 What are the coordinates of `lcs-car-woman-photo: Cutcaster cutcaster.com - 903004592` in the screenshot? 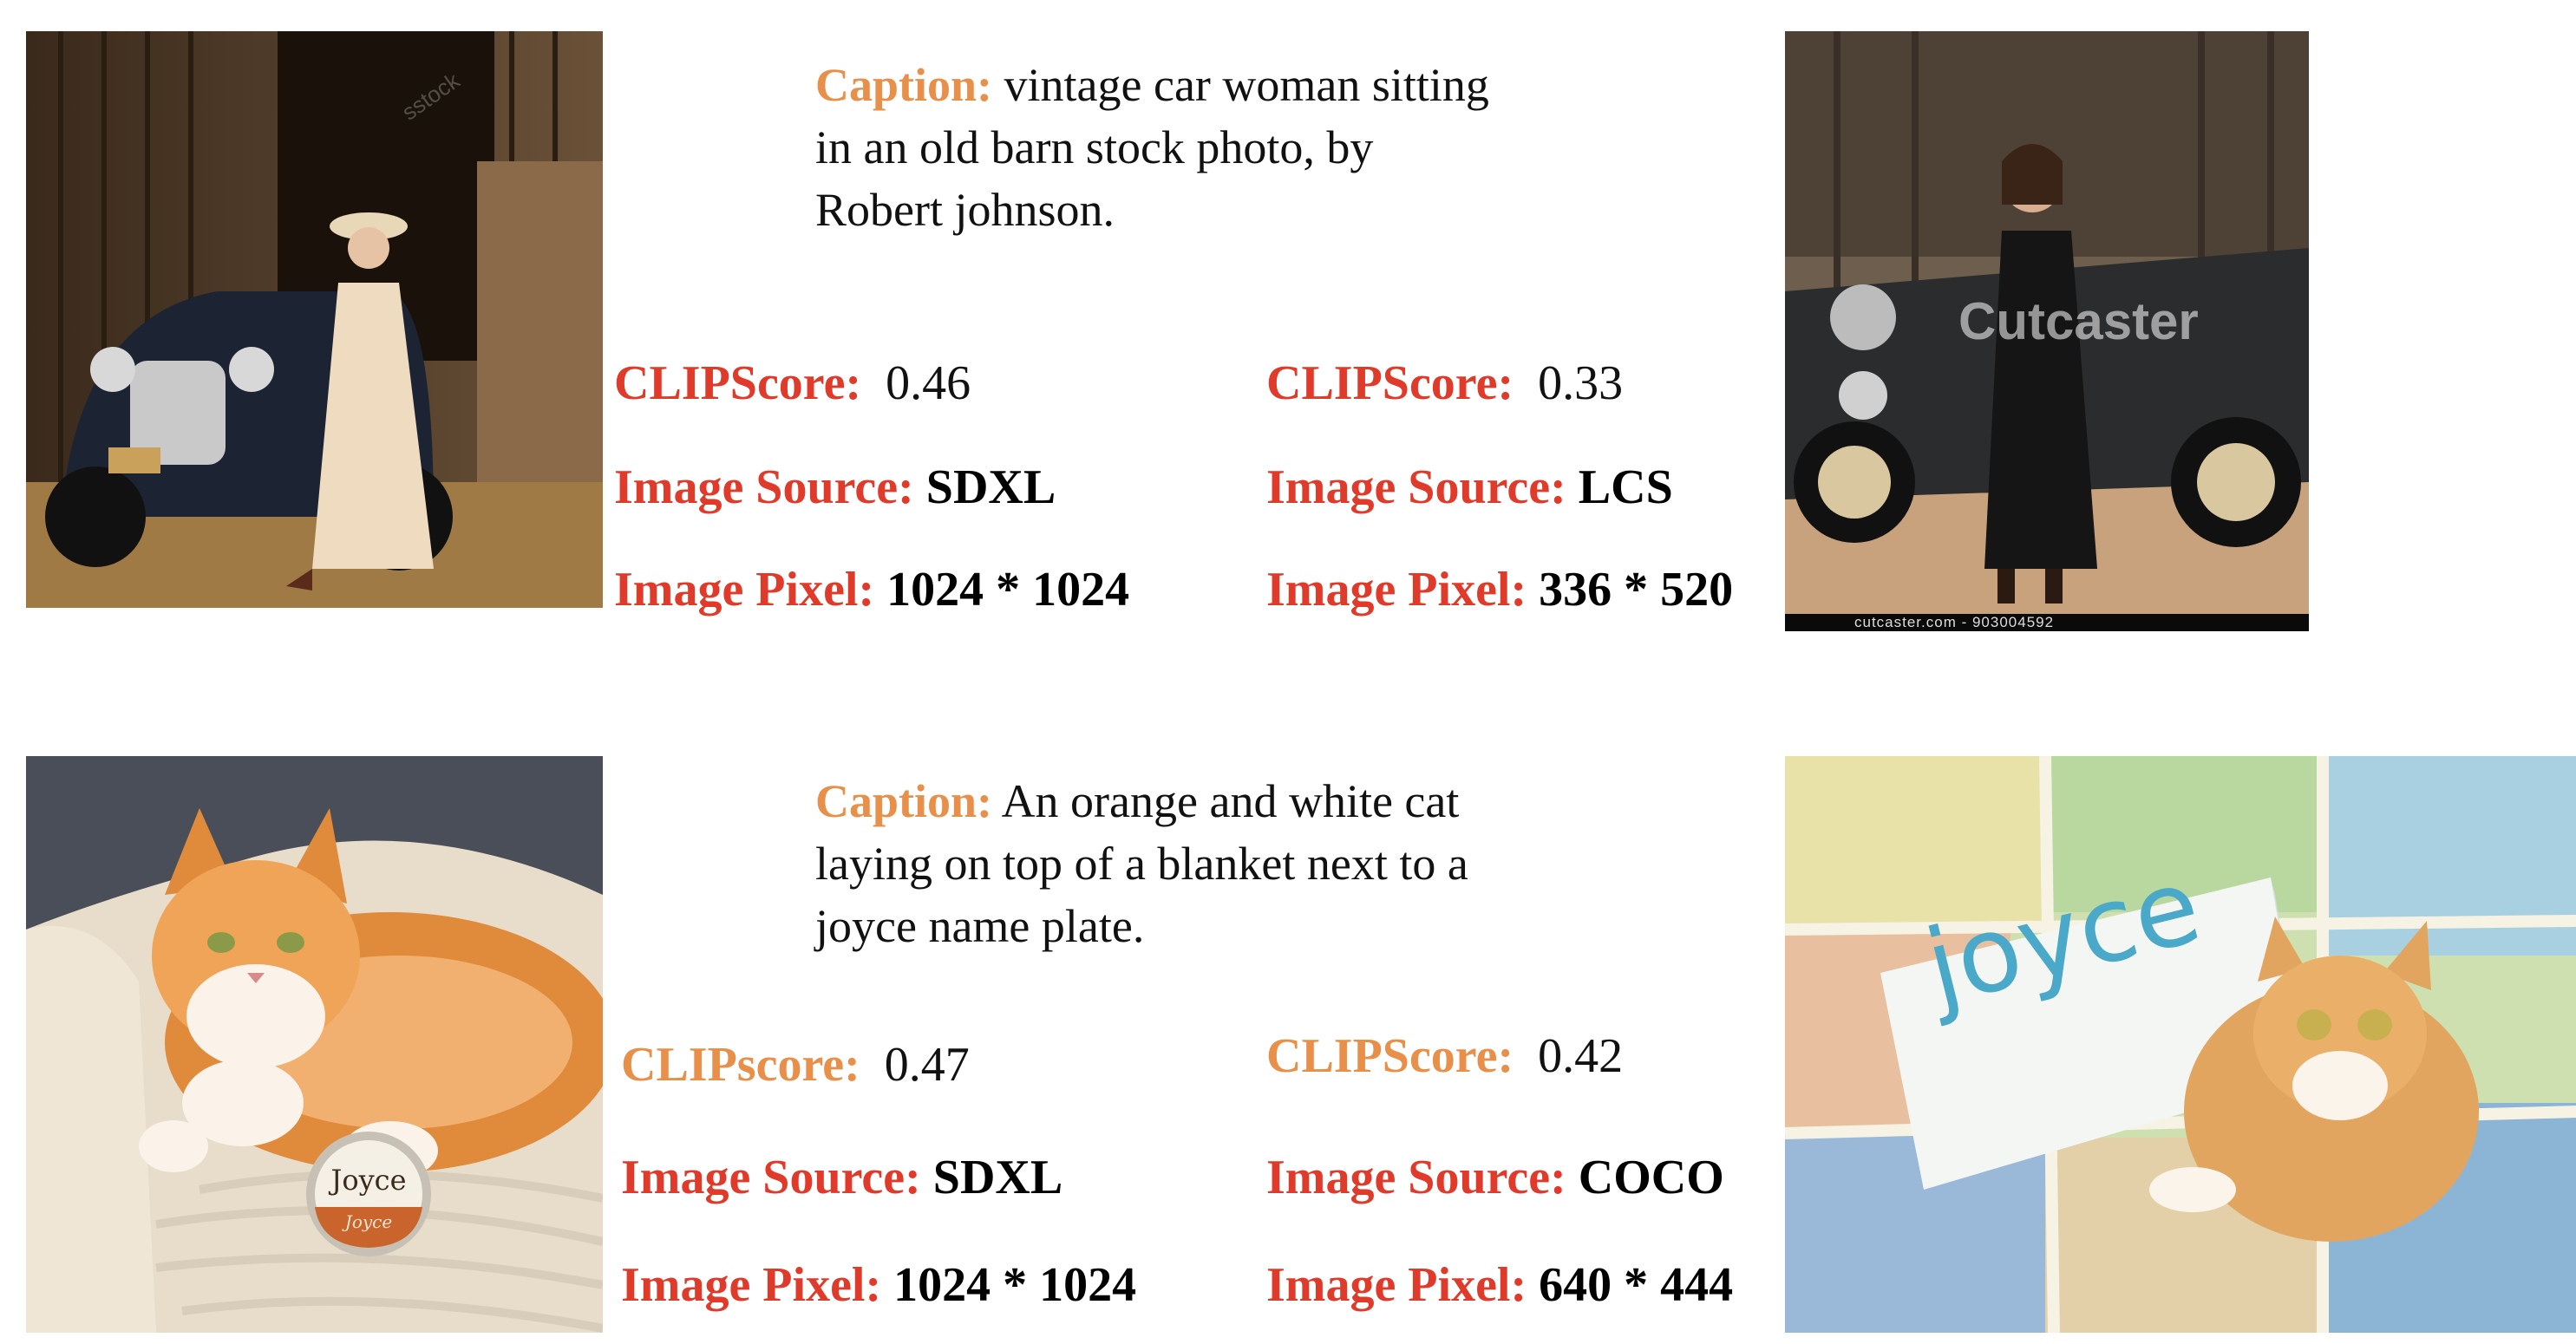 It's located at (2047, 331).